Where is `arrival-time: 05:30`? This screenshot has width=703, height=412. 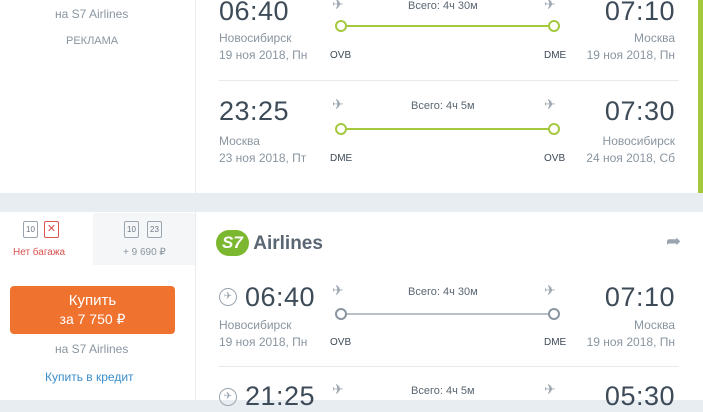 arrival-time: 05:30 is located at coordinates (639, 396).